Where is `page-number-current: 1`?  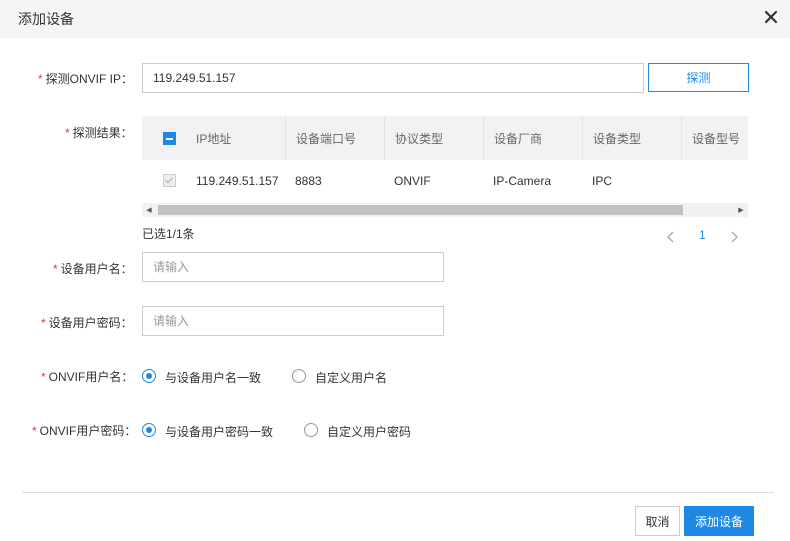
page-number-current: 1 is located at coordinates (702, 235).